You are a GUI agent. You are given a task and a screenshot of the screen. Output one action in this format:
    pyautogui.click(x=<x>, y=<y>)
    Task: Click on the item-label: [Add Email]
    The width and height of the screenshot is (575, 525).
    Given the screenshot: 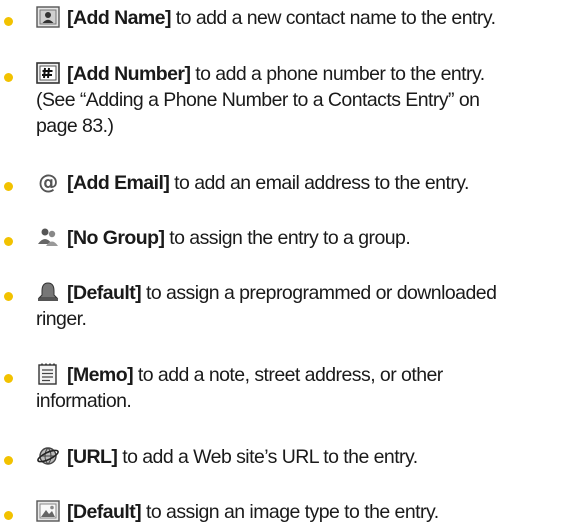 What is the action you would take?
    pyautogui.click(x=118, y=183)
    